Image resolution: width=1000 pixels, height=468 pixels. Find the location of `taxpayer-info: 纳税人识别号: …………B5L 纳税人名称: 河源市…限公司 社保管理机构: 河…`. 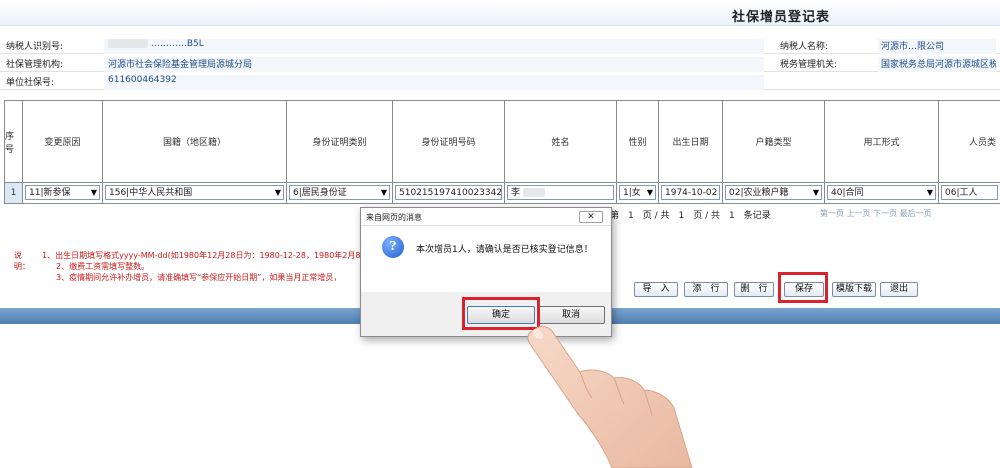

taxpayer-info: 纳税人识别号: …………B5L 纳税人名称: 河源市…限公司 社保管理机构: 河… is located at coordinates (500, 64).